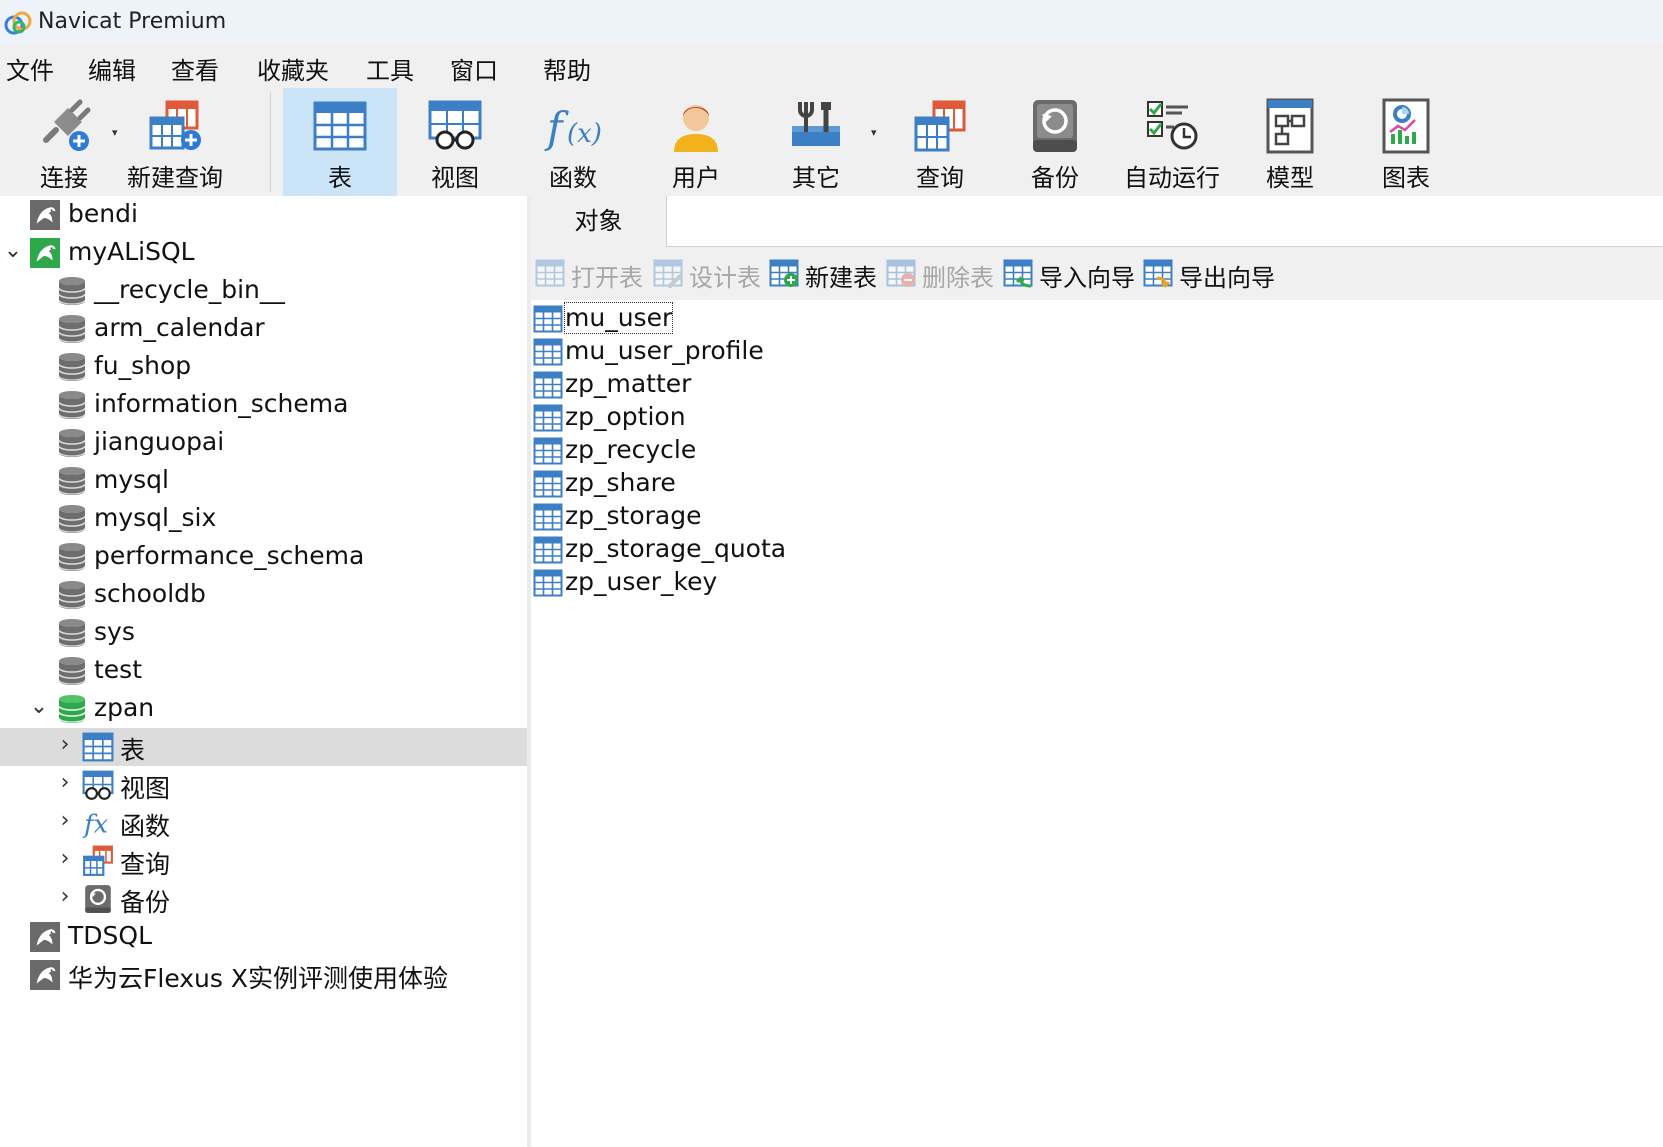 The height and width of the screenshot is (1147, 1663). Describe the element at coordinates (1018, 273) in the screenshot. I see `import-icon` at that location.